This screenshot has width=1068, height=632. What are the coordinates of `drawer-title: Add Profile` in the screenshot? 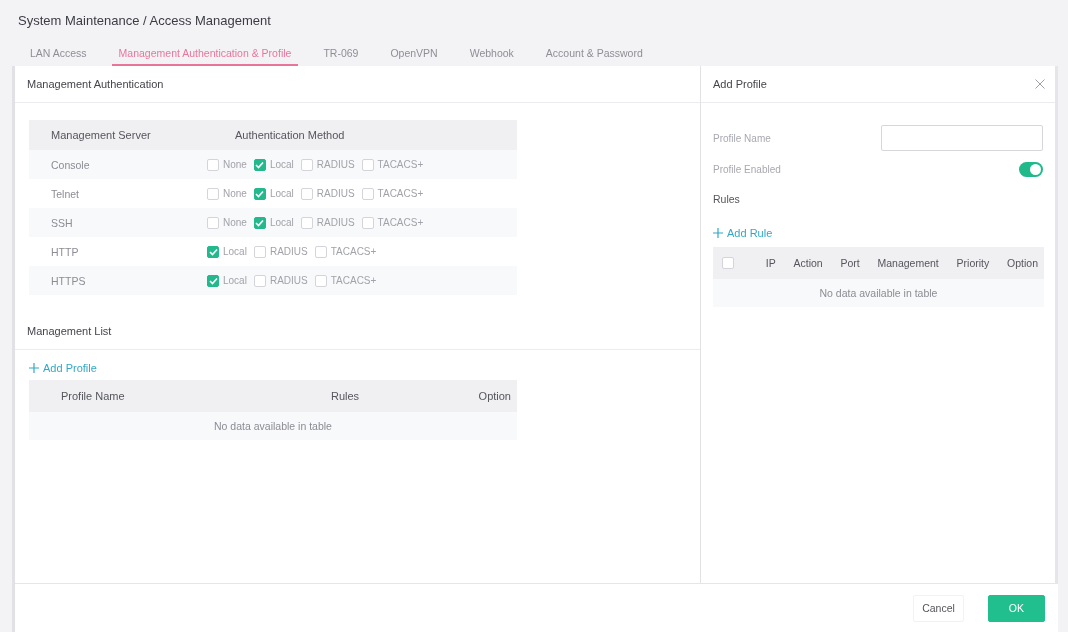 It's located at (740, 84).